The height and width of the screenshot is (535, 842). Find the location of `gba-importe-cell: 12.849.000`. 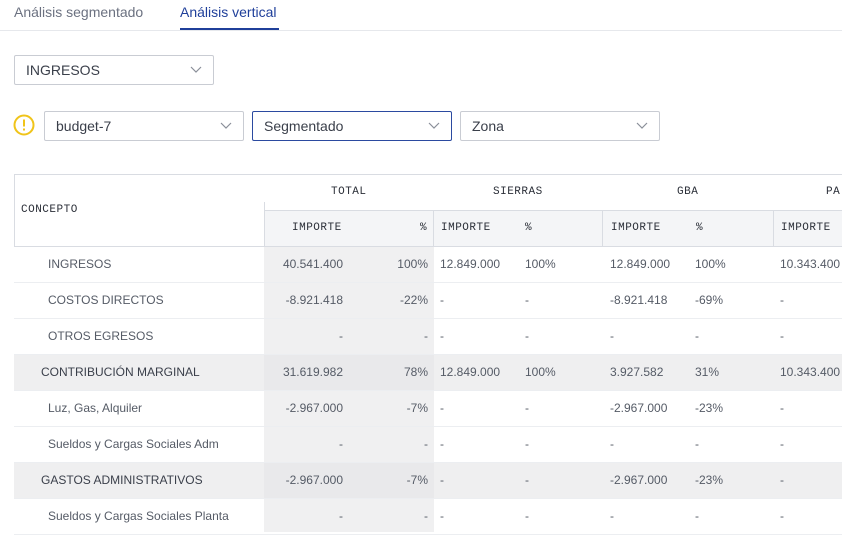

gba-importe-cell: 12.849.000 is located at coordinates (640, 264).